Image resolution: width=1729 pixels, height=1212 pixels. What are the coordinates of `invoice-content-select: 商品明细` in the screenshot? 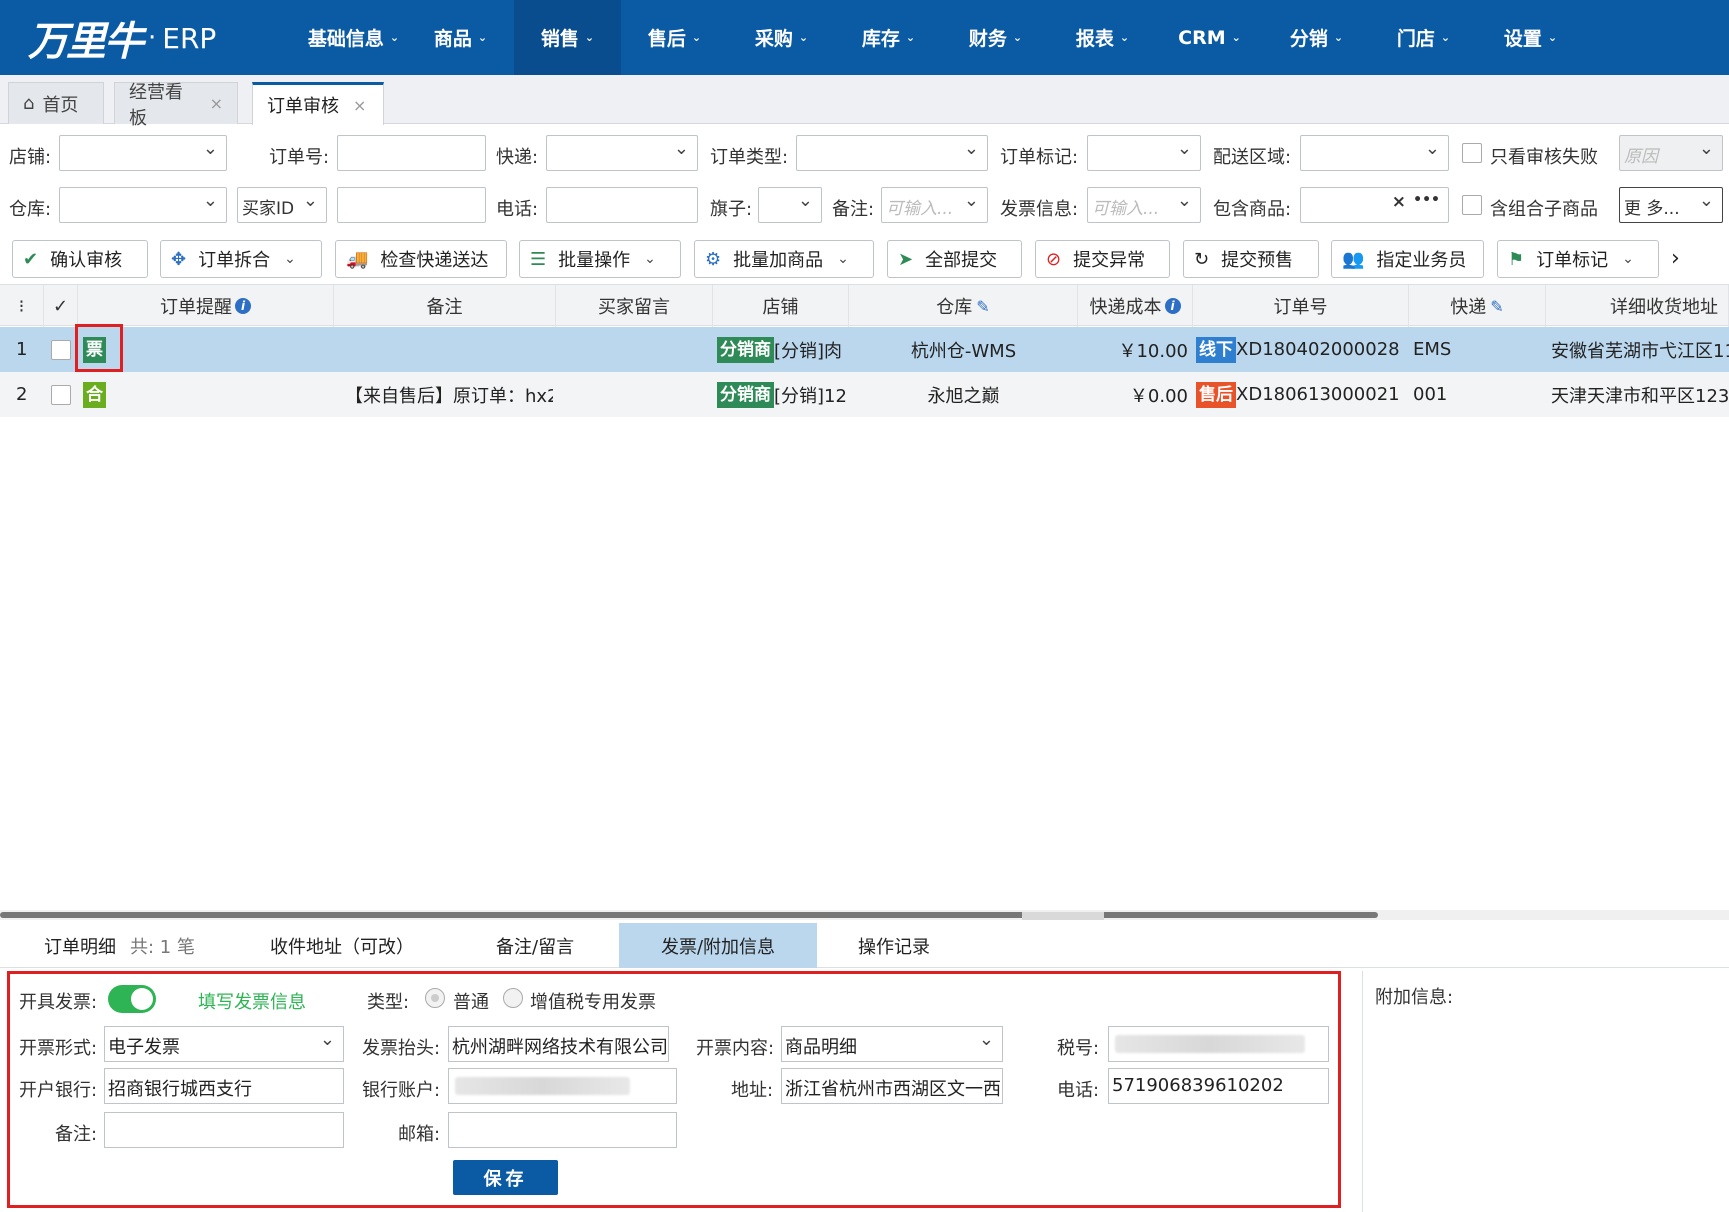 It's located at (892, 1044).